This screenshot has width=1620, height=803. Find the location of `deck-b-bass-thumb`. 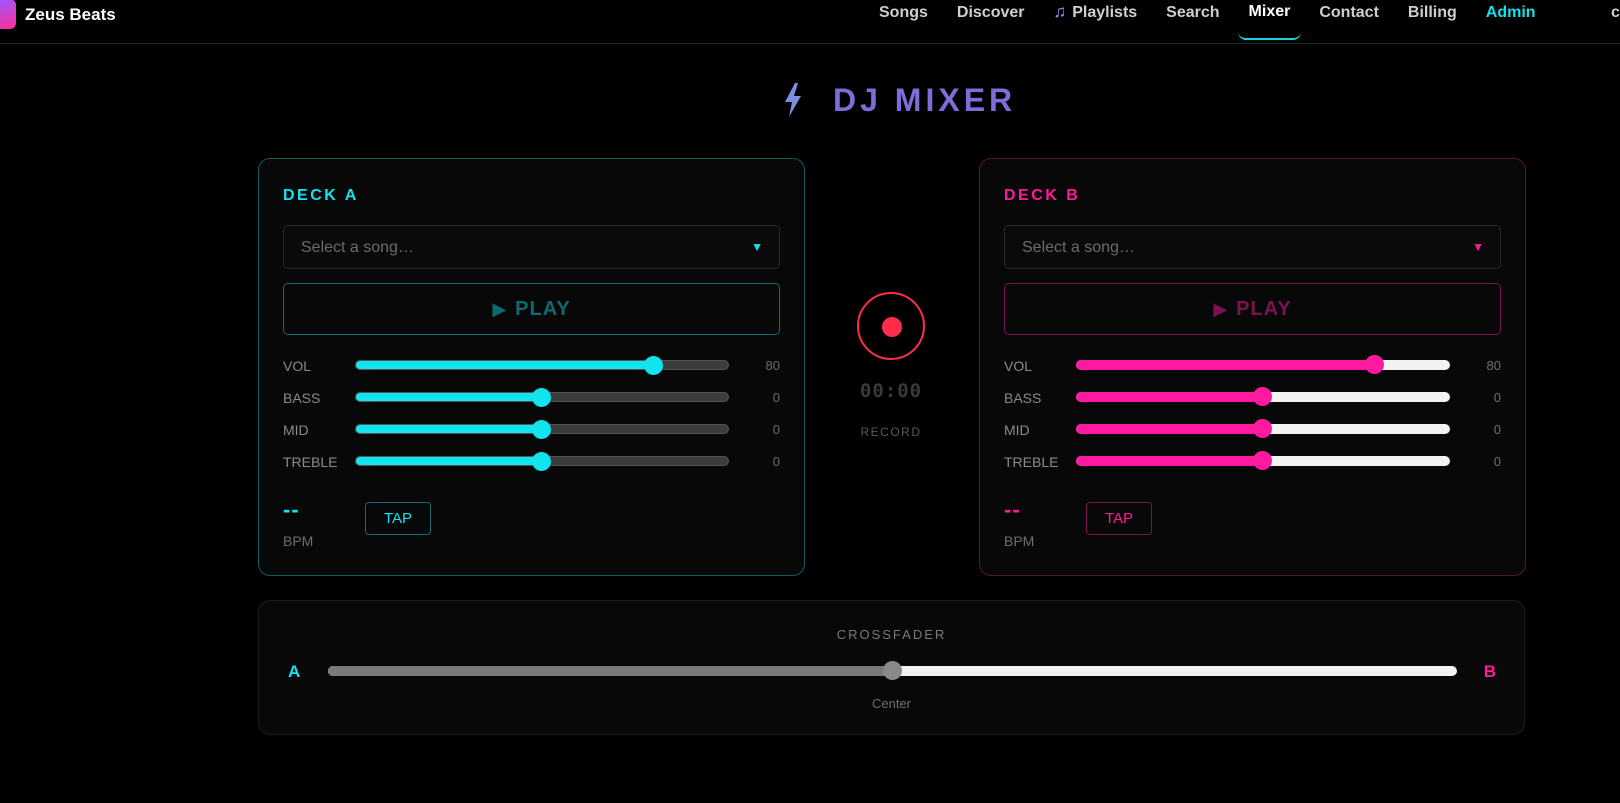

deck-b-bass-thumb is located at coordinates (1262, 396).